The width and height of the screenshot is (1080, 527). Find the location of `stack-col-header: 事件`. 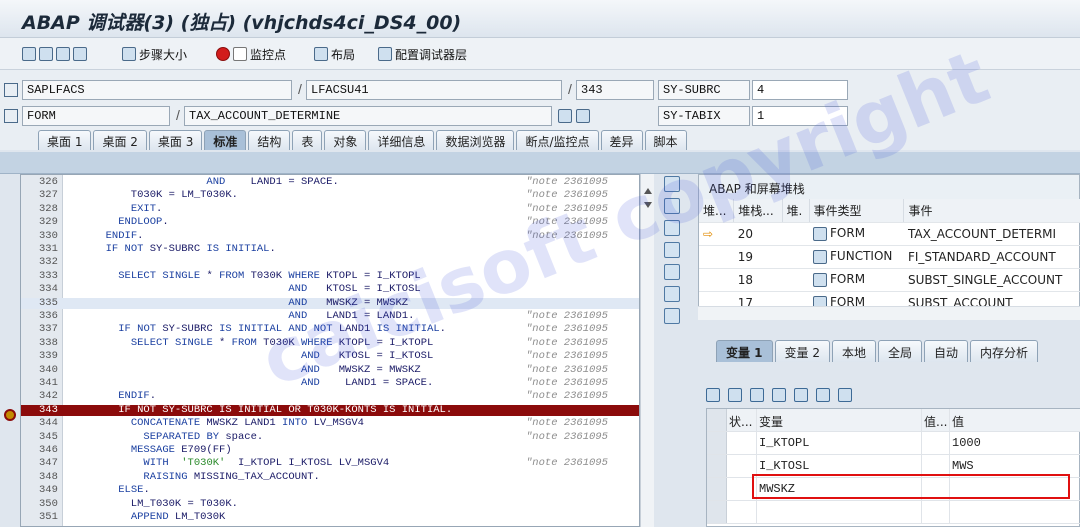

stack-col-header: 事件 is located at coordinates (991, 211).